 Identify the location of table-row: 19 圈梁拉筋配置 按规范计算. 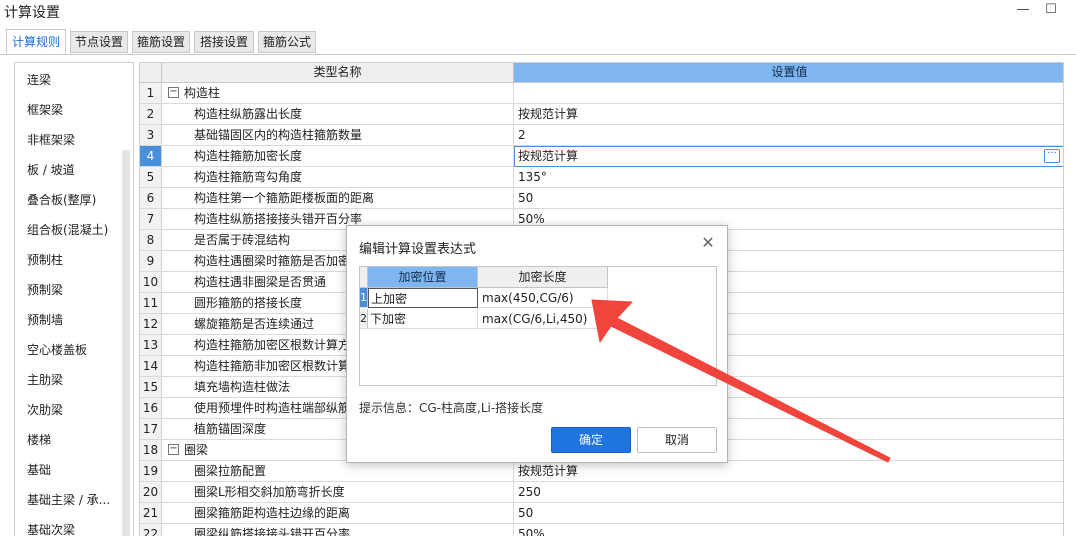
(601, 471).